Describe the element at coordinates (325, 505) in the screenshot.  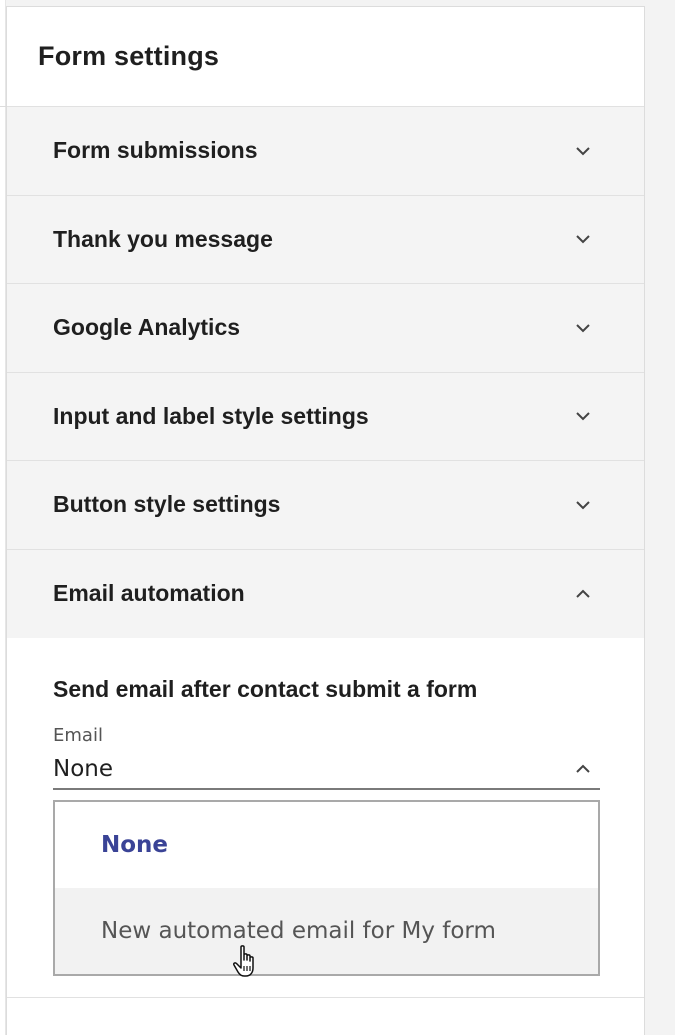
I see `section-button-style: Button style settings` at that location.